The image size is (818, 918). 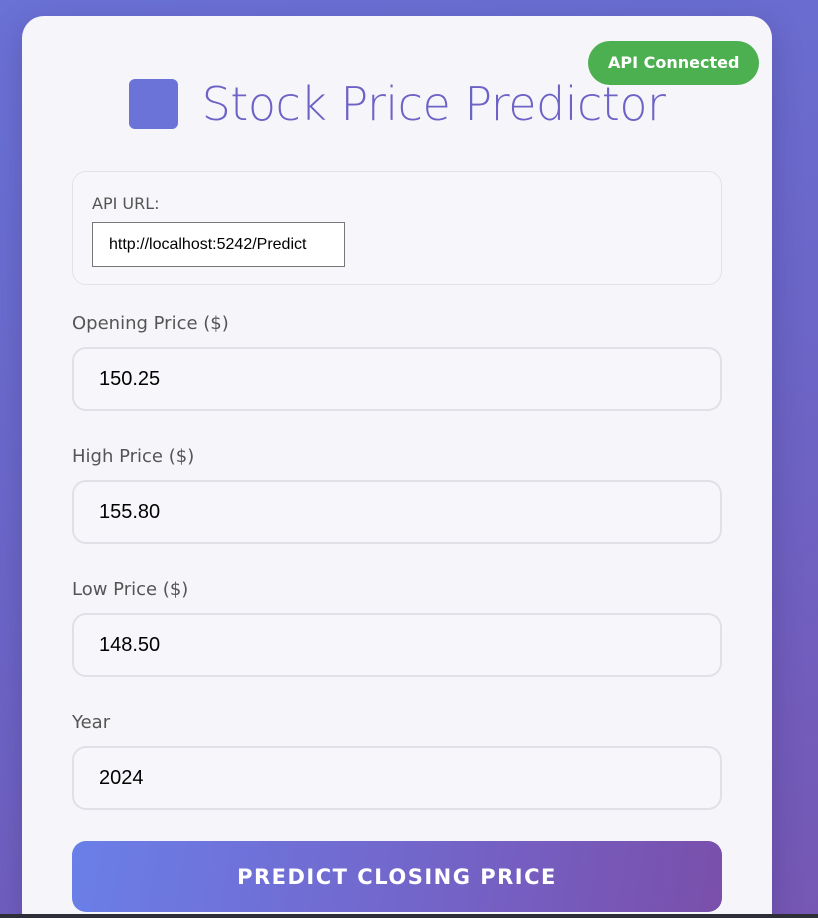 I want to click on header: Stock Price Predictor, so click(x=397, y=104).